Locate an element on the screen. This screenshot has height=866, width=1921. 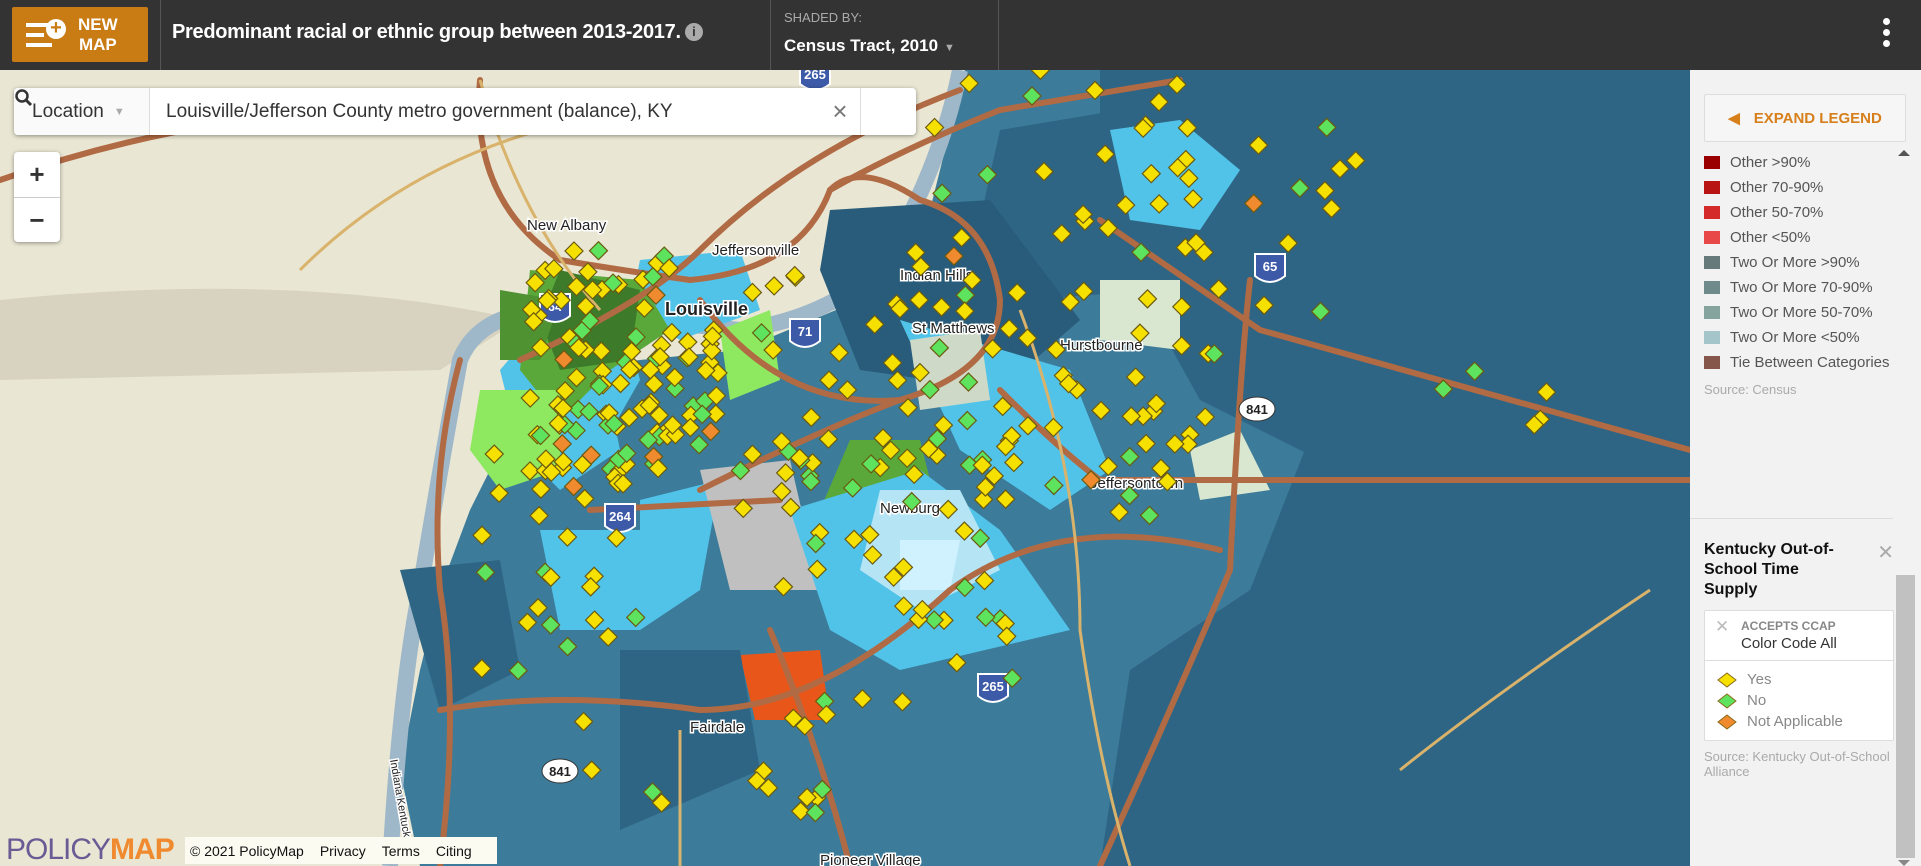
legend-item-label: Tie Between Categories is located at coordinates (1810, 362).